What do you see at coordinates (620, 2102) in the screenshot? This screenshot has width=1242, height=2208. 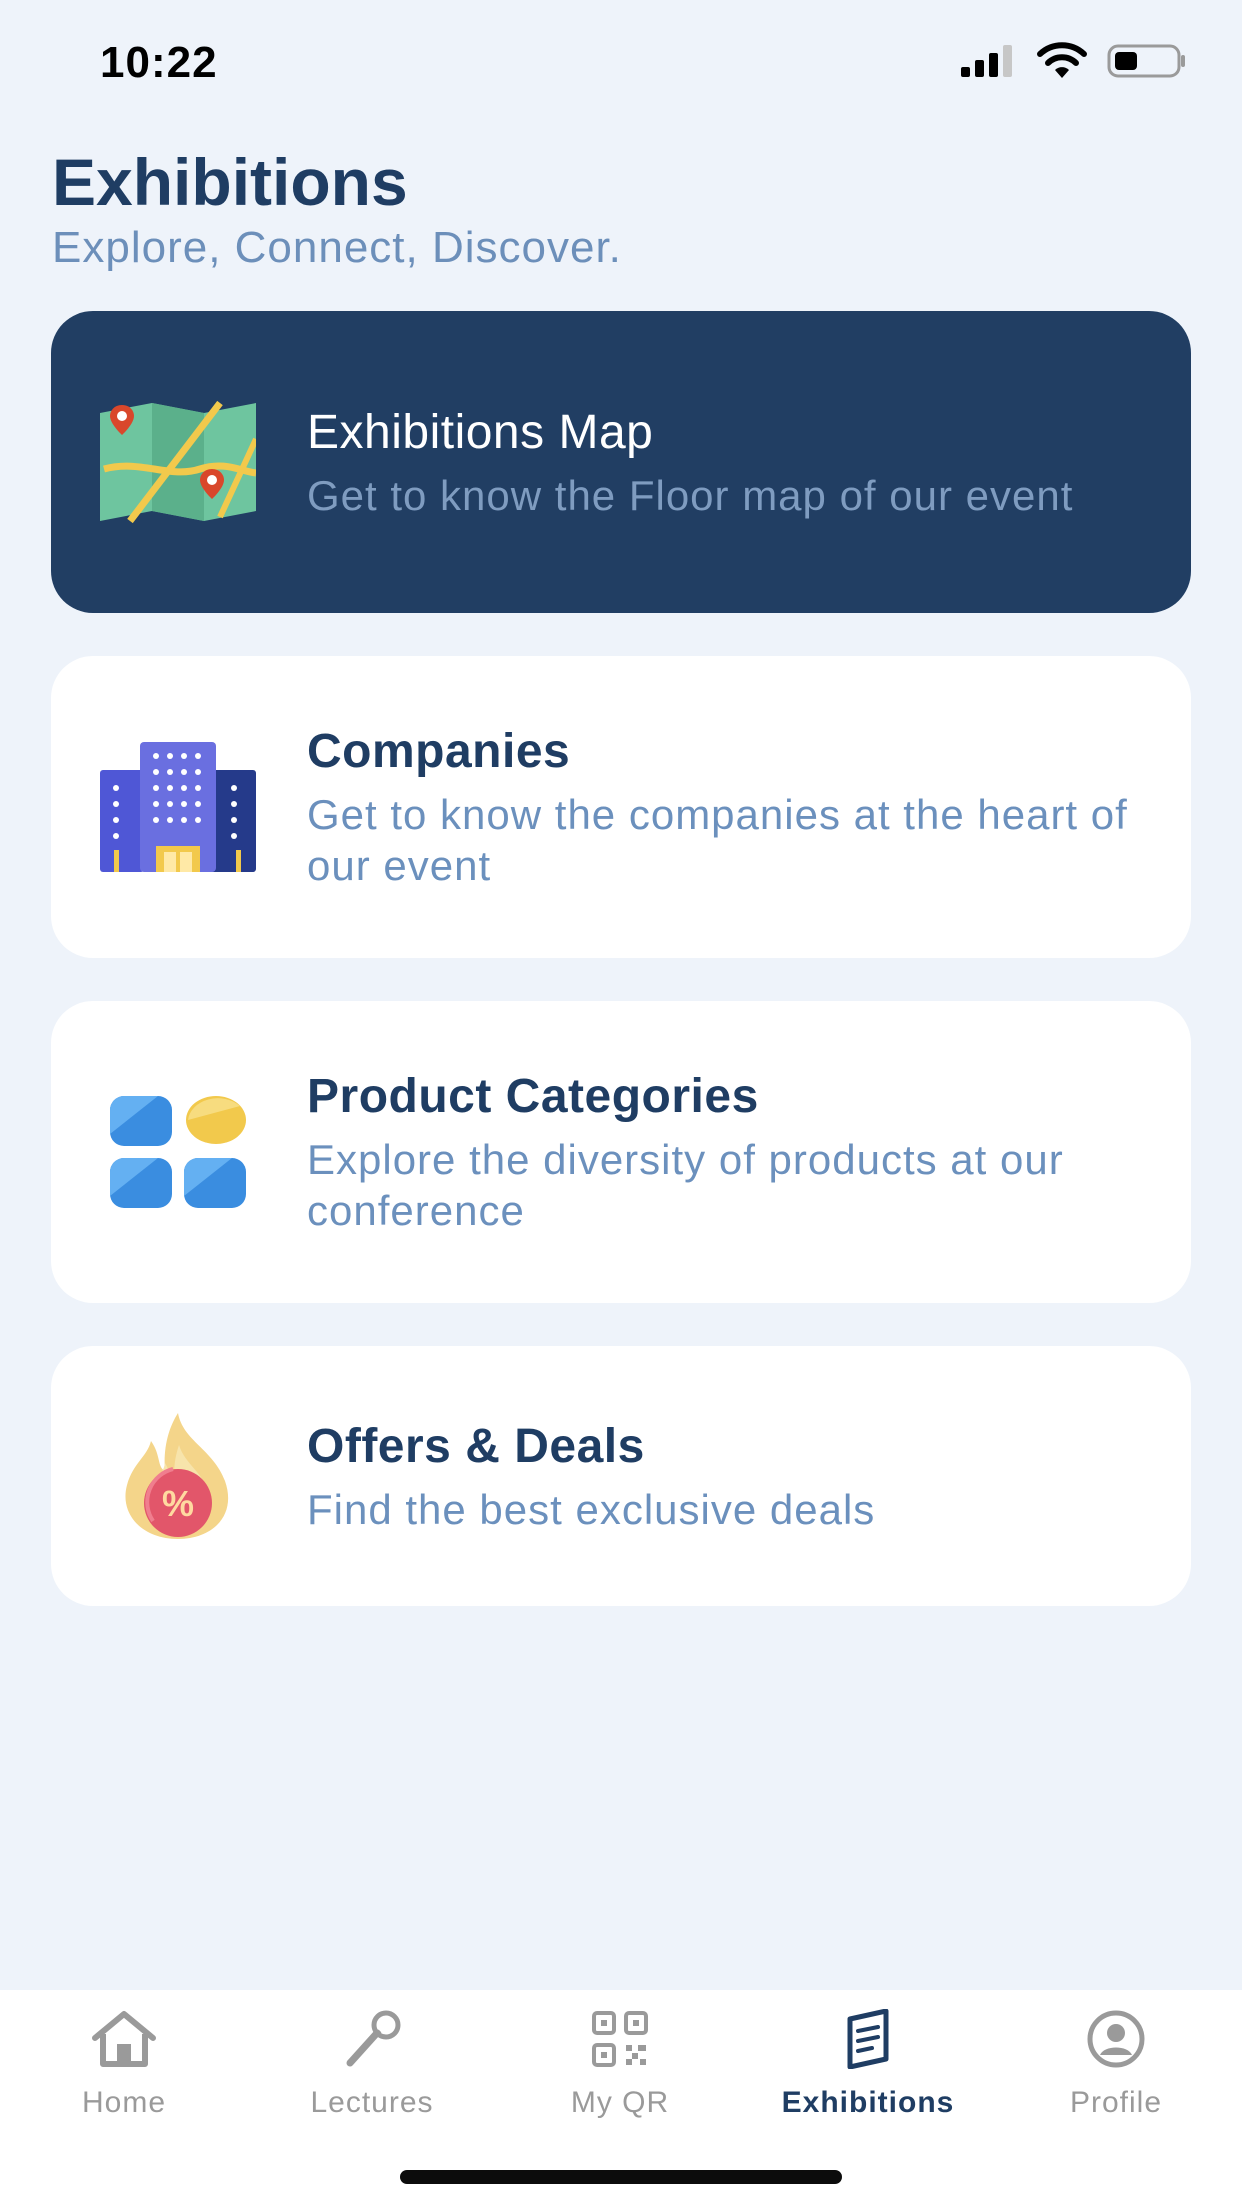 I see `tab-label: My QR` at bounding box center [620, 2102].